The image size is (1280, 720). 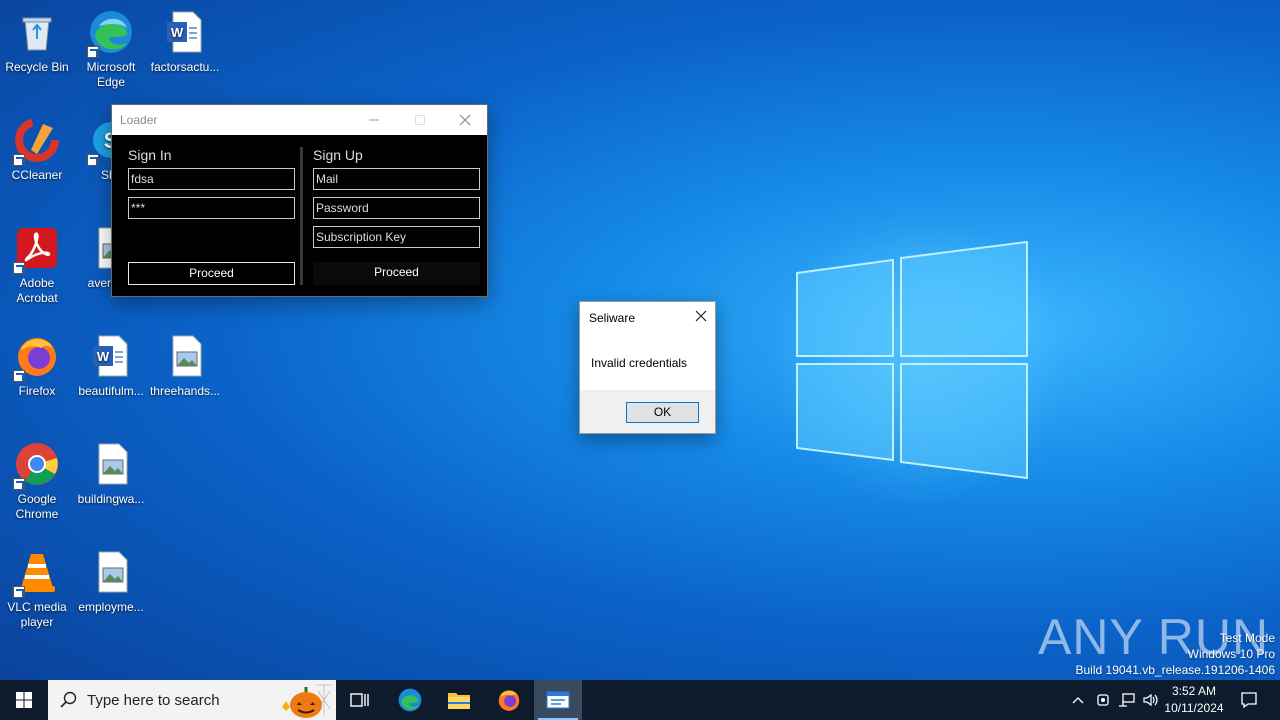 I want to click on maximize-button, so click(x=420, y=120).